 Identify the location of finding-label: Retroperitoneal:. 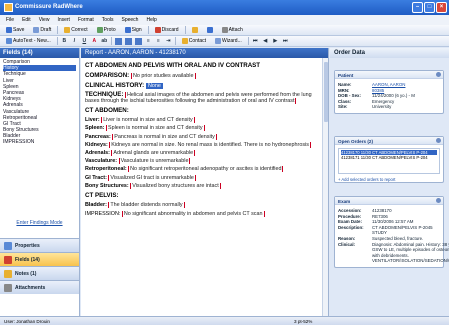
(106, 169).